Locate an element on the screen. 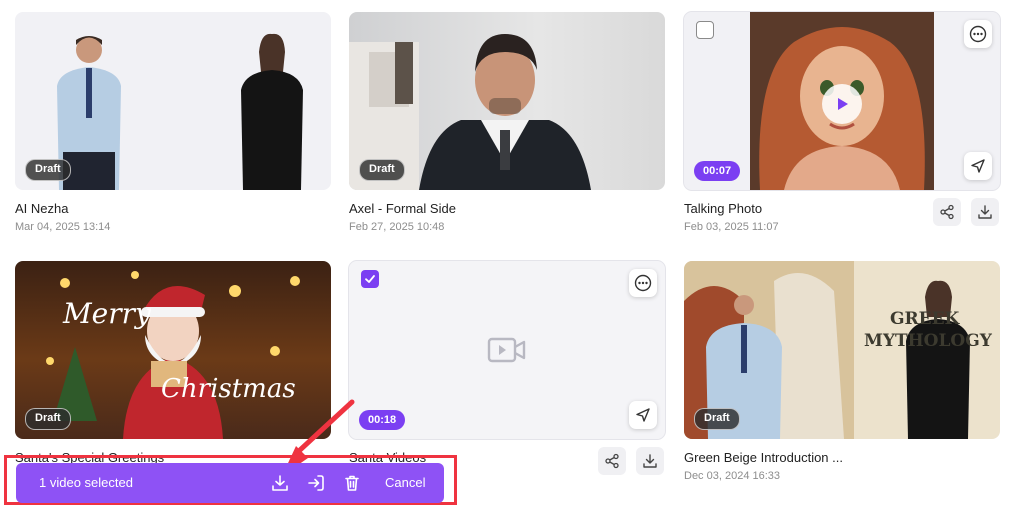  video-thumbnail: GREEK MYTHOLOGY Draft is located at coordinates (842, 350).